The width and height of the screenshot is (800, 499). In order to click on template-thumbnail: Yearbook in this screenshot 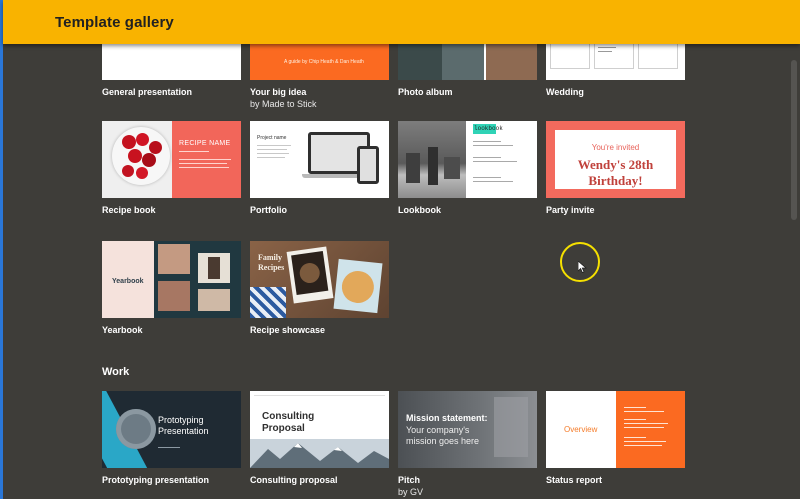, I will do `click(171, 279)`.